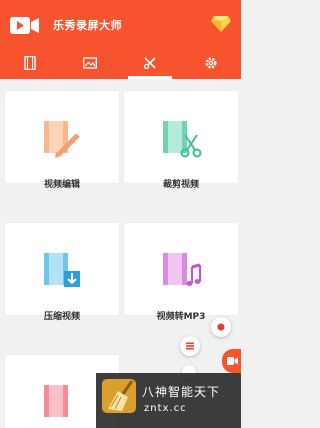  Describe the element at coordinates (181, 392) in the screenshot. I see `watermark-title: 八神智能天下` at that location.